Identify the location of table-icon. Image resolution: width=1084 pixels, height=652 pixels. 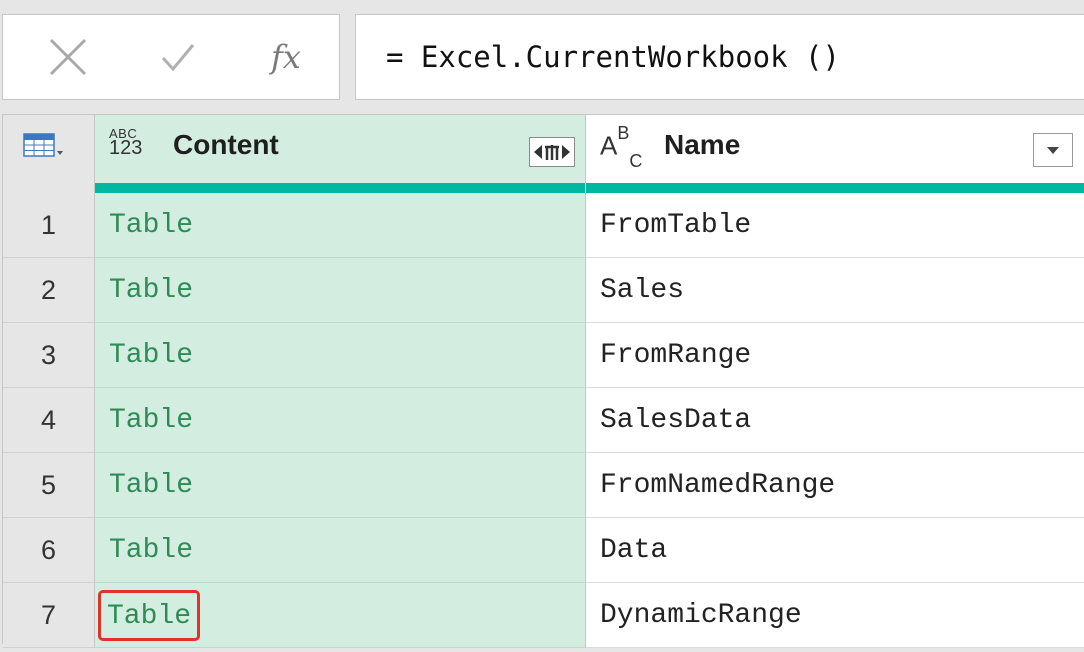
(43, 145).